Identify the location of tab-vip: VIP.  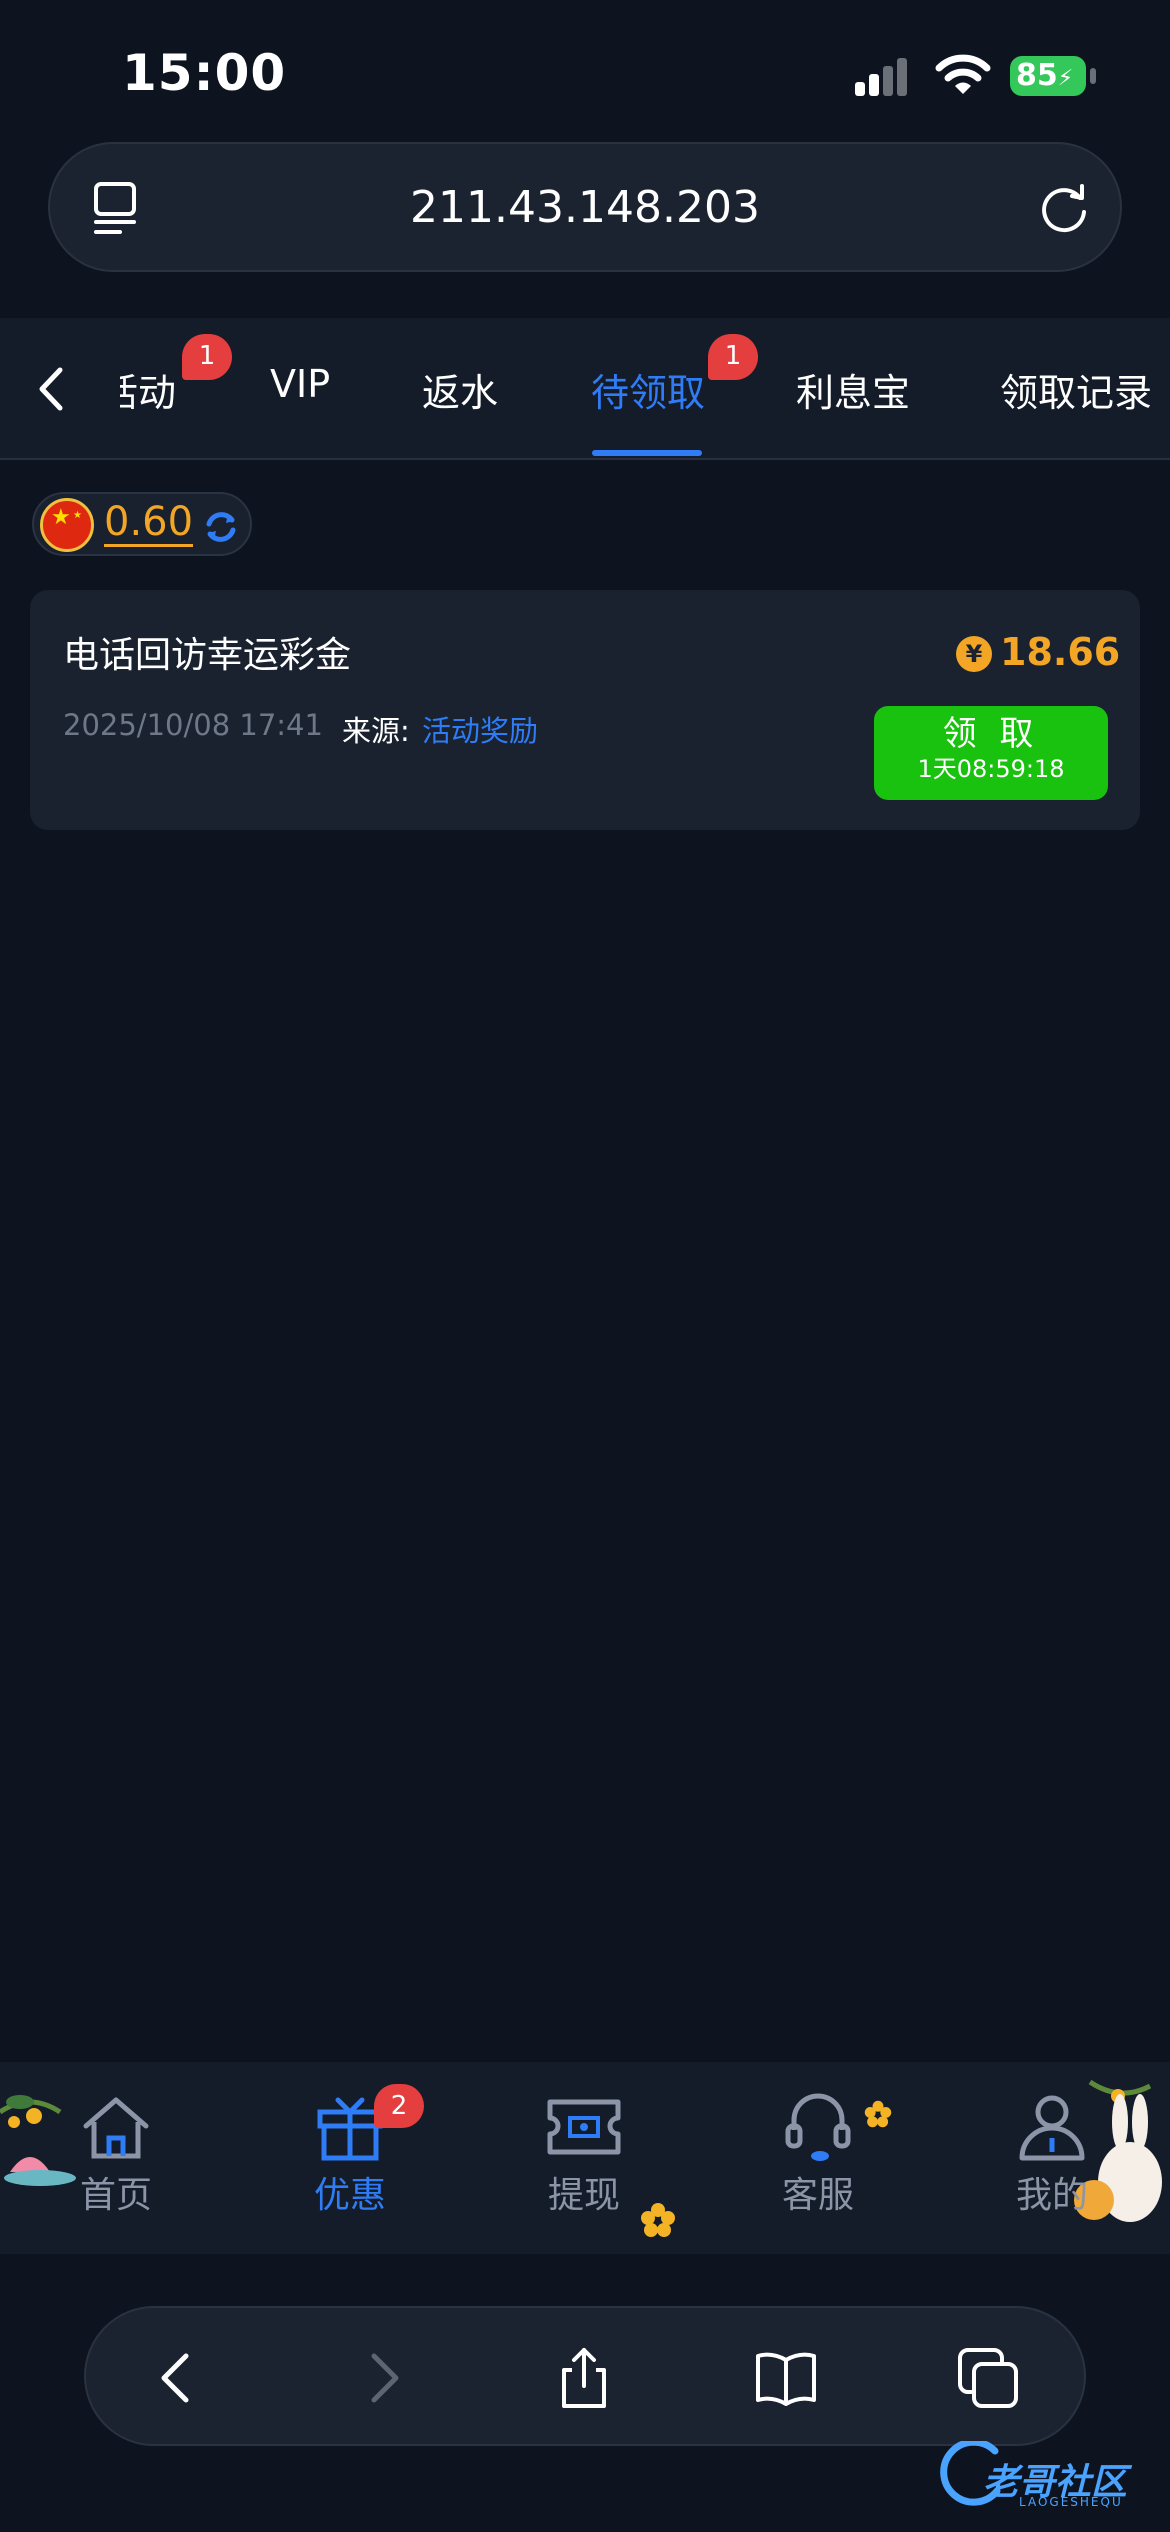
(300, 389).